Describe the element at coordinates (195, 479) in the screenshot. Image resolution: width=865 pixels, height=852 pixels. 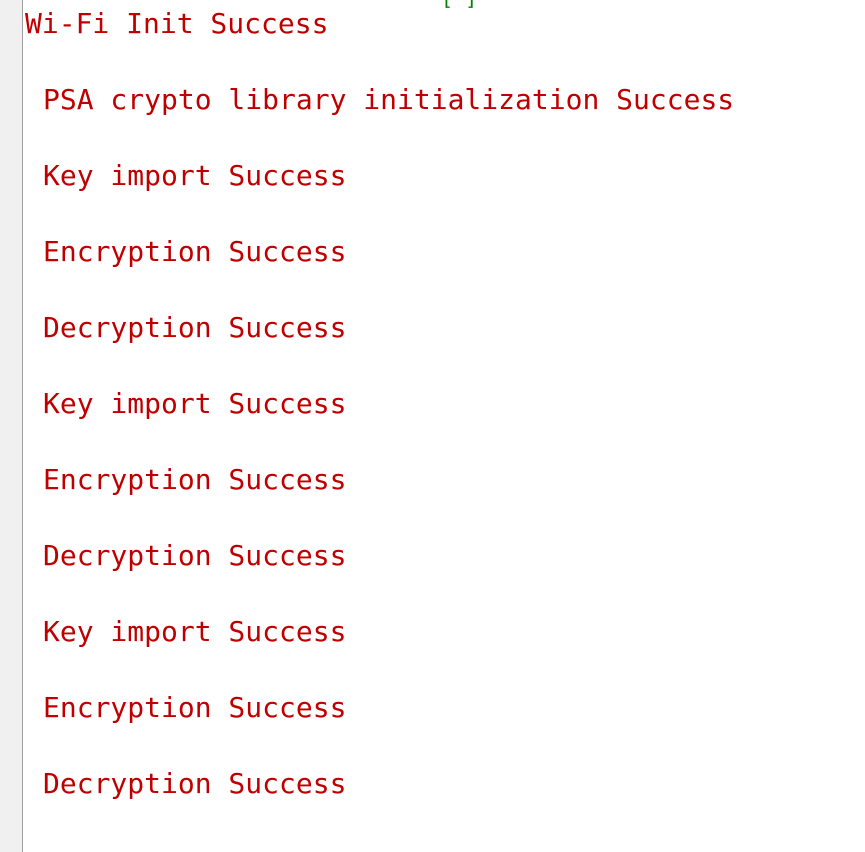
I see `log-line-encryption-2: Encryption Success` at that location.